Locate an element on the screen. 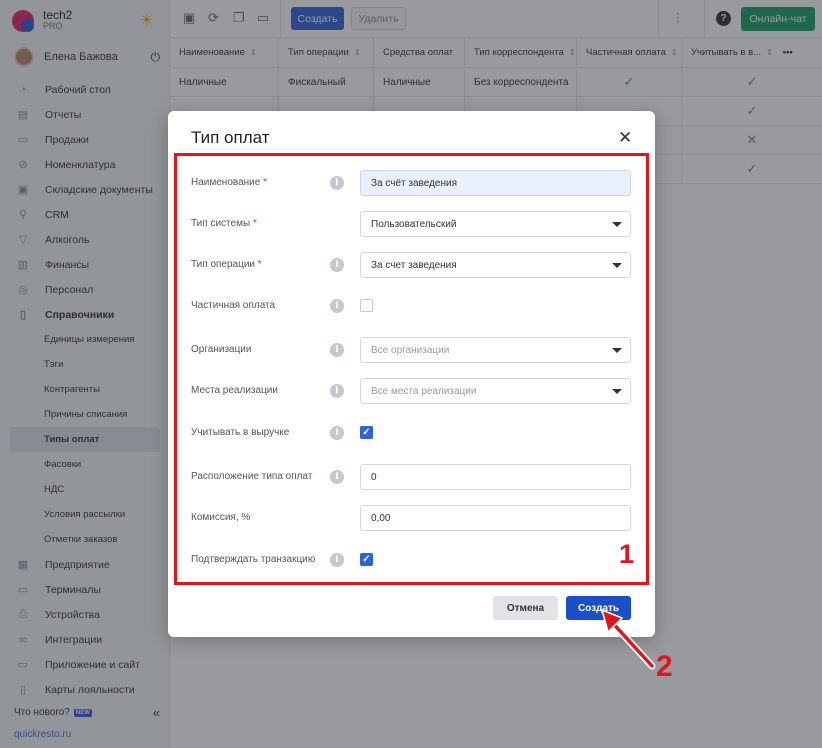  close-icon: ✕ is located at coordinates (625, 138).